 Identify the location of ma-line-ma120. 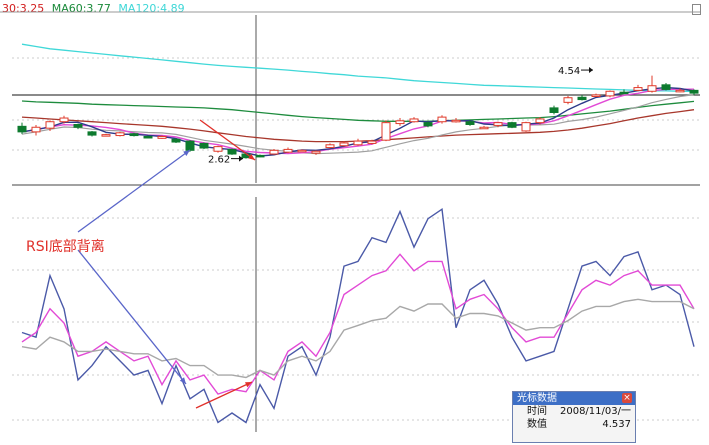
(357, 67).